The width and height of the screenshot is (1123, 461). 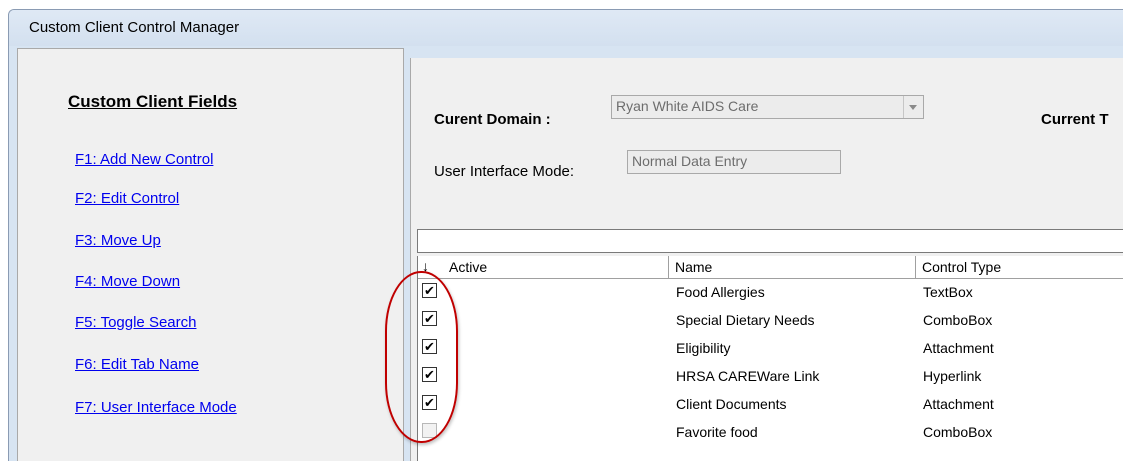 What do you see at coordinates (770, 292) in the screenshot?
I see `table-row: ✔ Food Allergies TextBox` at bounding box center [770, 292].